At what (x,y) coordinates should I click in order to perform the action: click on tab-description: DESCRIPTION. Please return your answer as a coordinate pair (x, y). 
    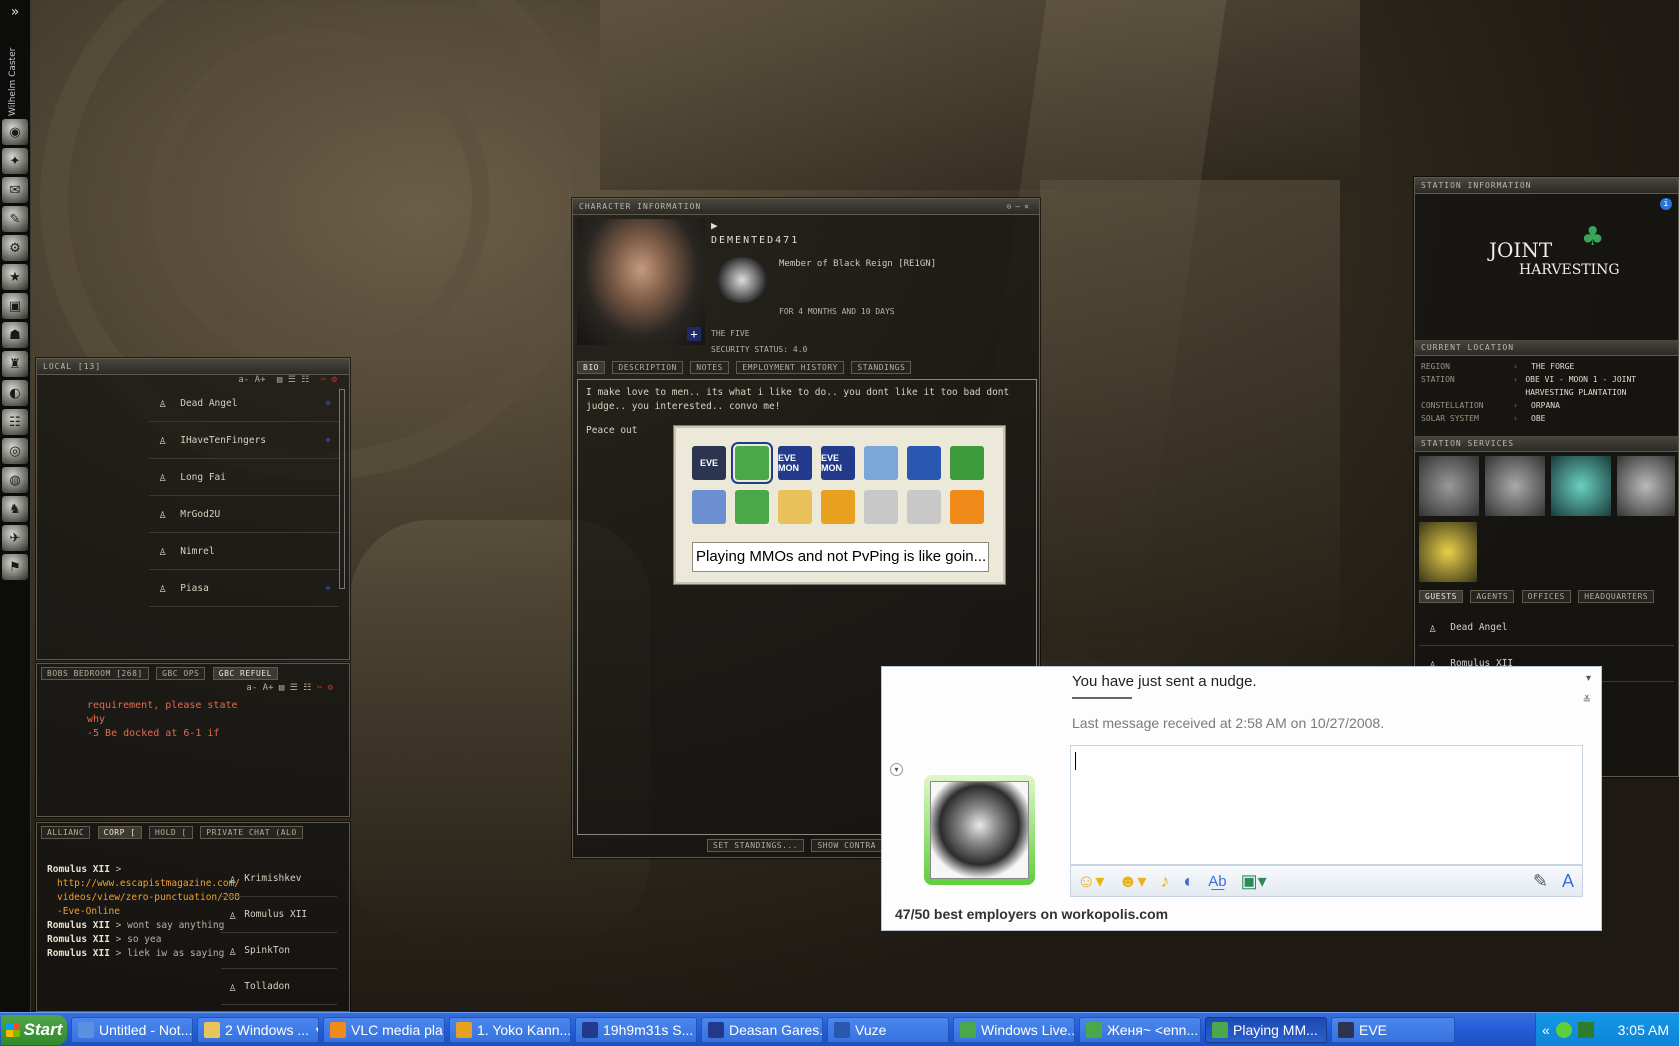
    Looking at the image, I should click on (647, 367).